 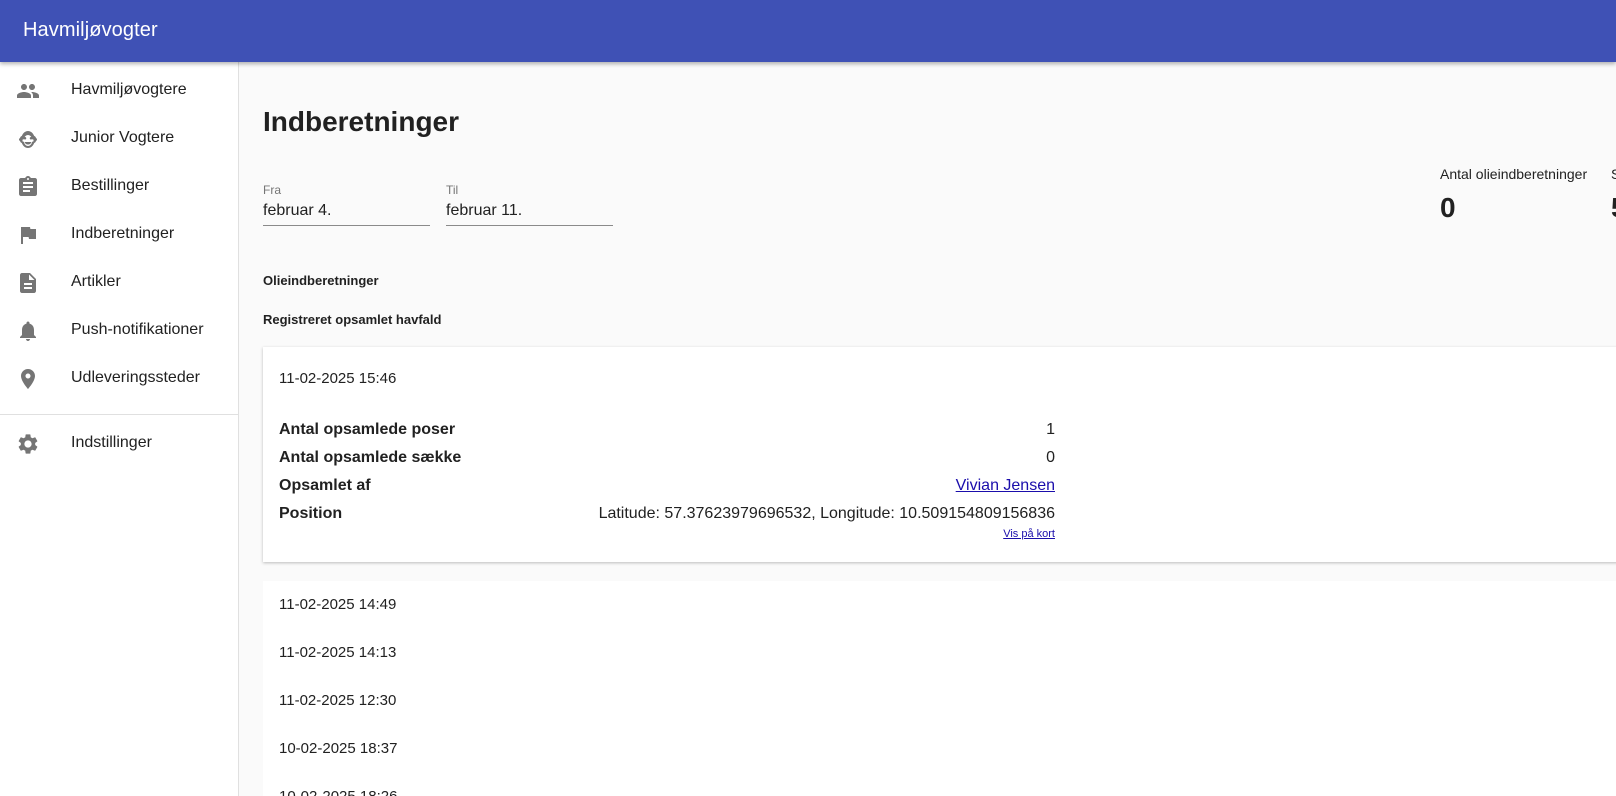 I want to click on sacks-collected-value: 0, so click(x=1050, y=457).